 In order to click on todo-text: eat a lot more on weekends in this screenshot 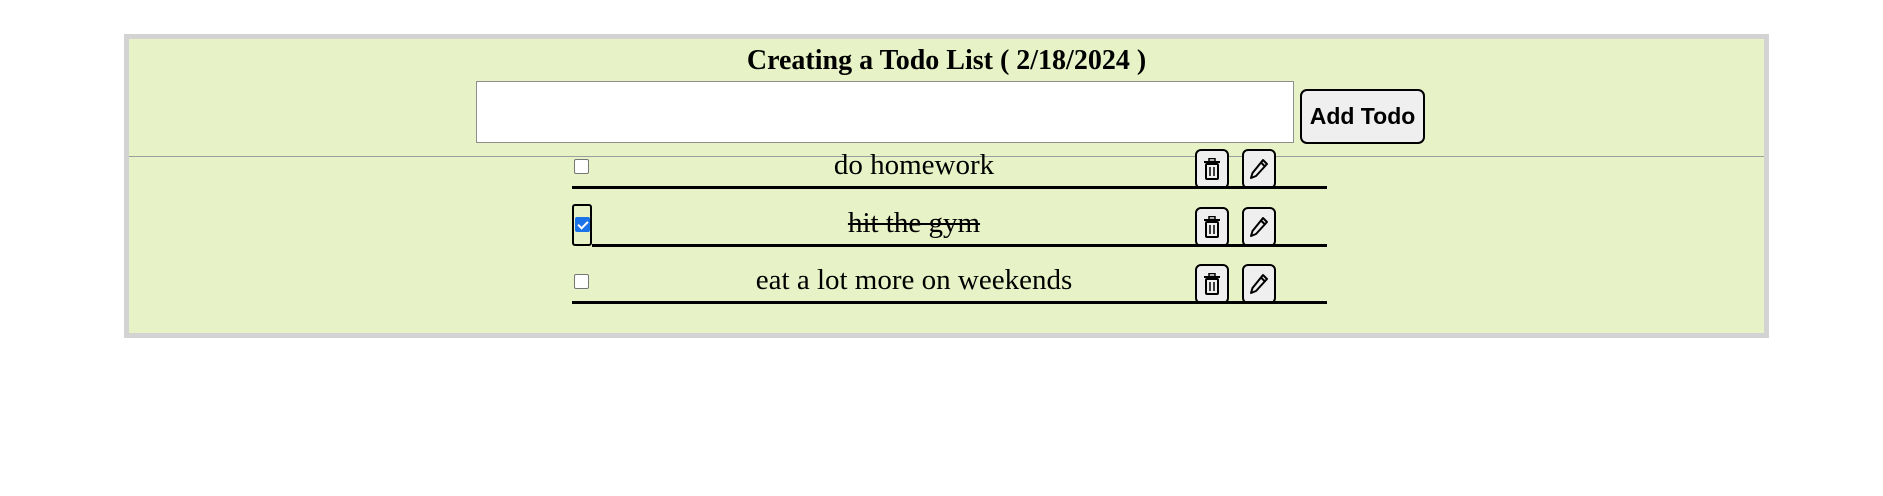, I will do `click(914, 280)`.